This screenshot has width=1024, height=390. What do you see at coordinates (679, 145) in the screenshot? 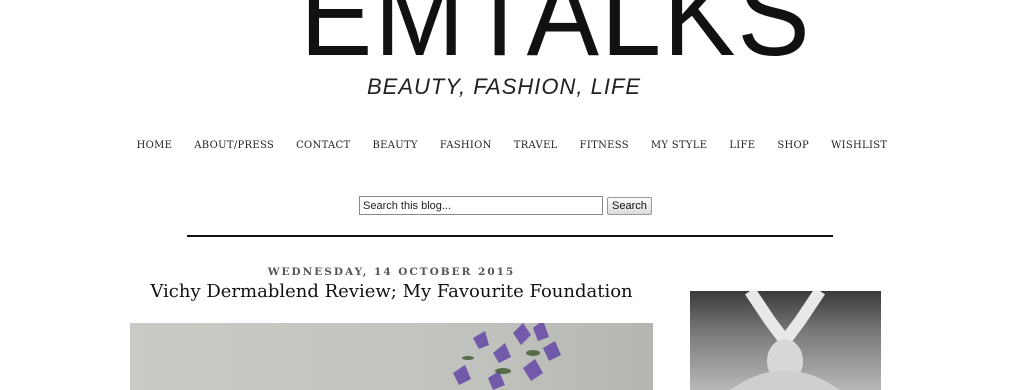
I see `nav-item-my-style: MY STYLE` at bounding box center [679, 145].